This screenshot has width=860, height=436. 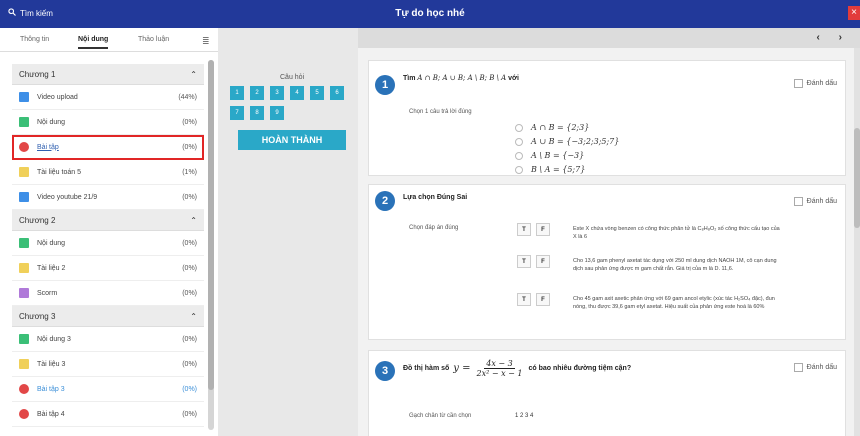 What do you see at coordinates (211, 245) in the screenshot?
I see `sidebar-scrollbar` at bounding box center [211, 245].